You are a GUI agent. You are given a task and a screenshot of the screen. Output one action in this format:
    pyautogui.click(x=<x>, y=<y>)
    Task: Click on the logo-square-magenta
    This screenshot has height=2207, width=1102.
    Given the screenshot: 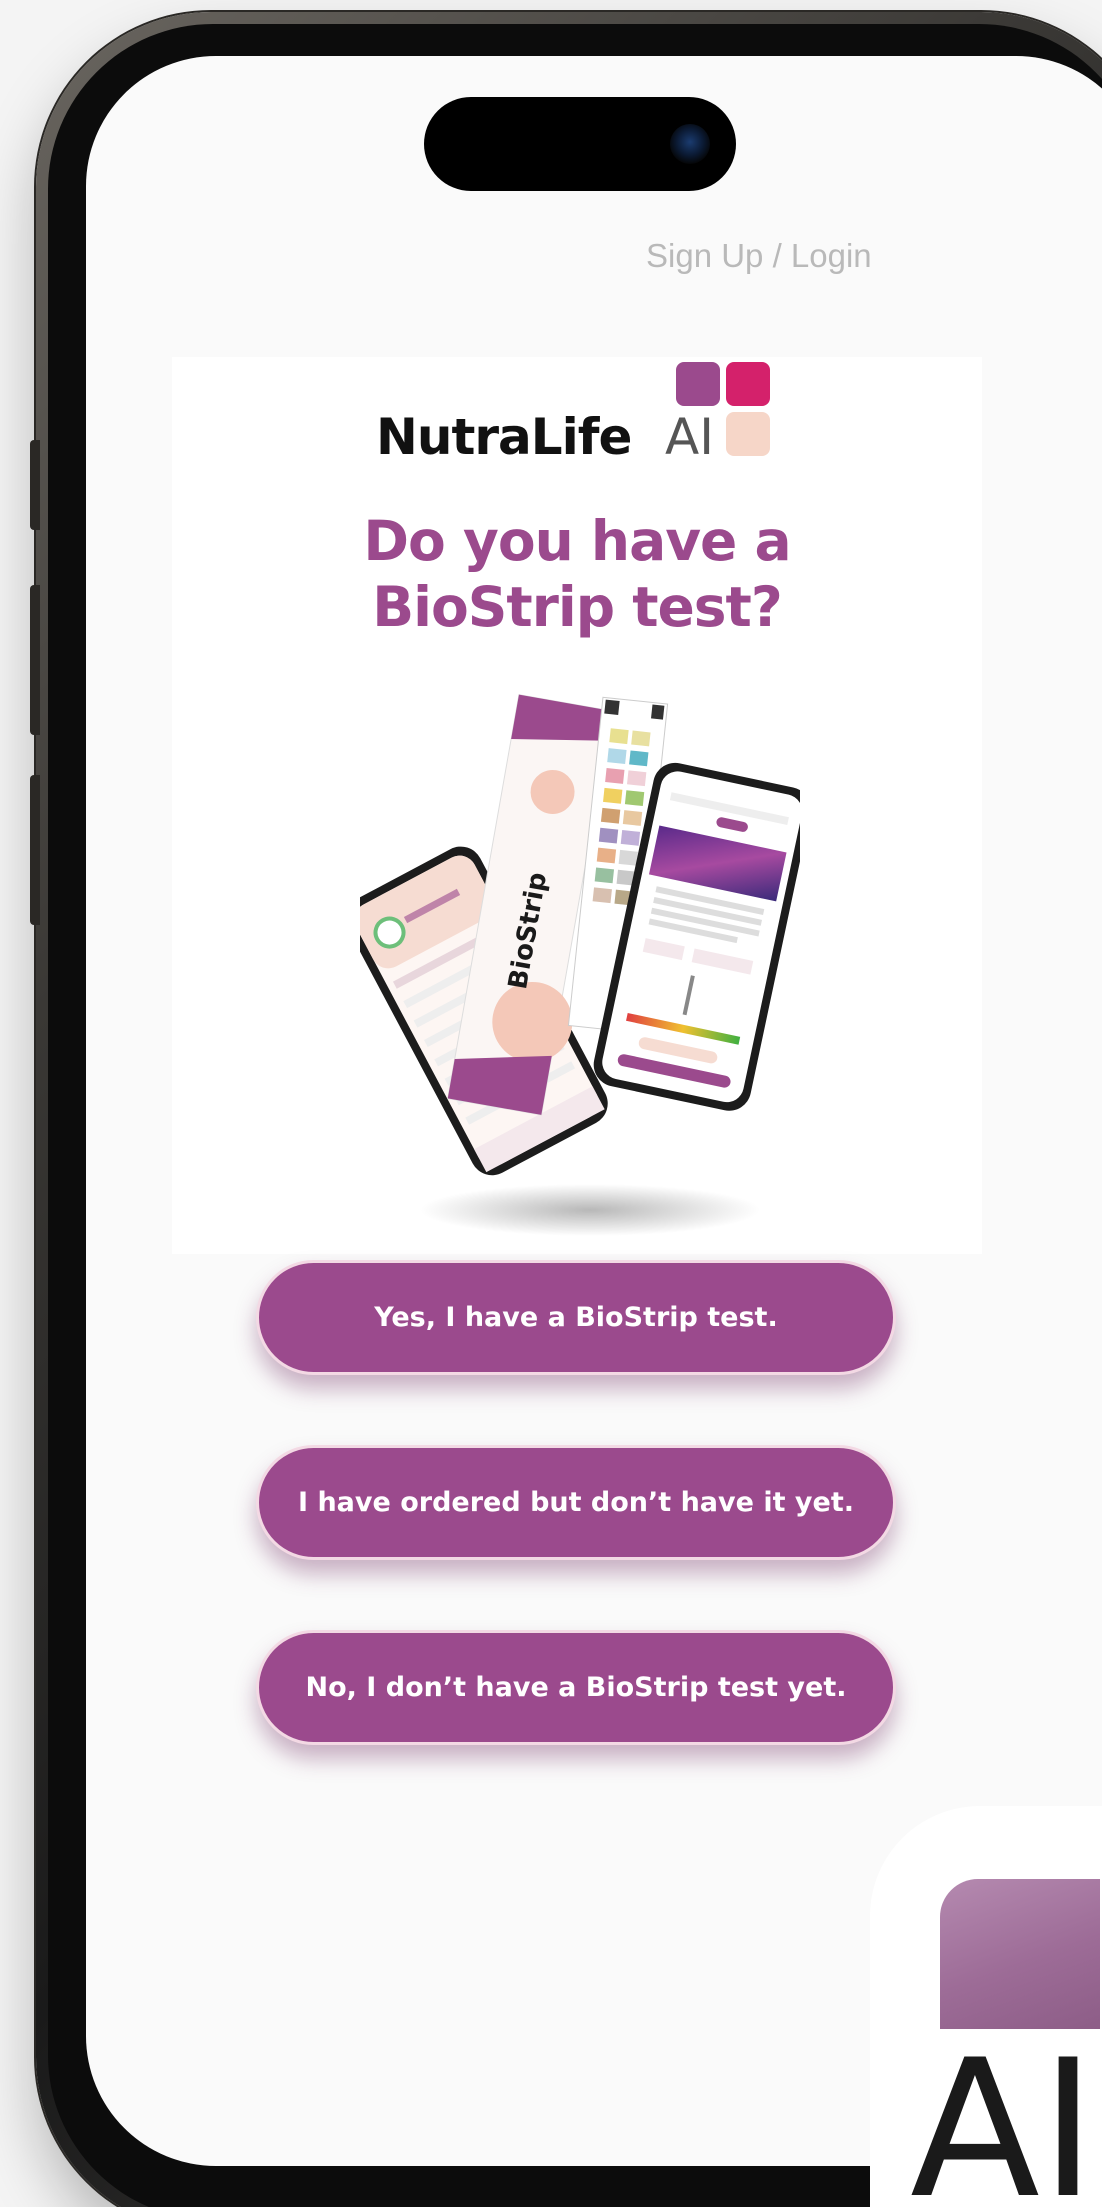 What is the action you would take?
    pyautogui.click(x=748, y=384)
    